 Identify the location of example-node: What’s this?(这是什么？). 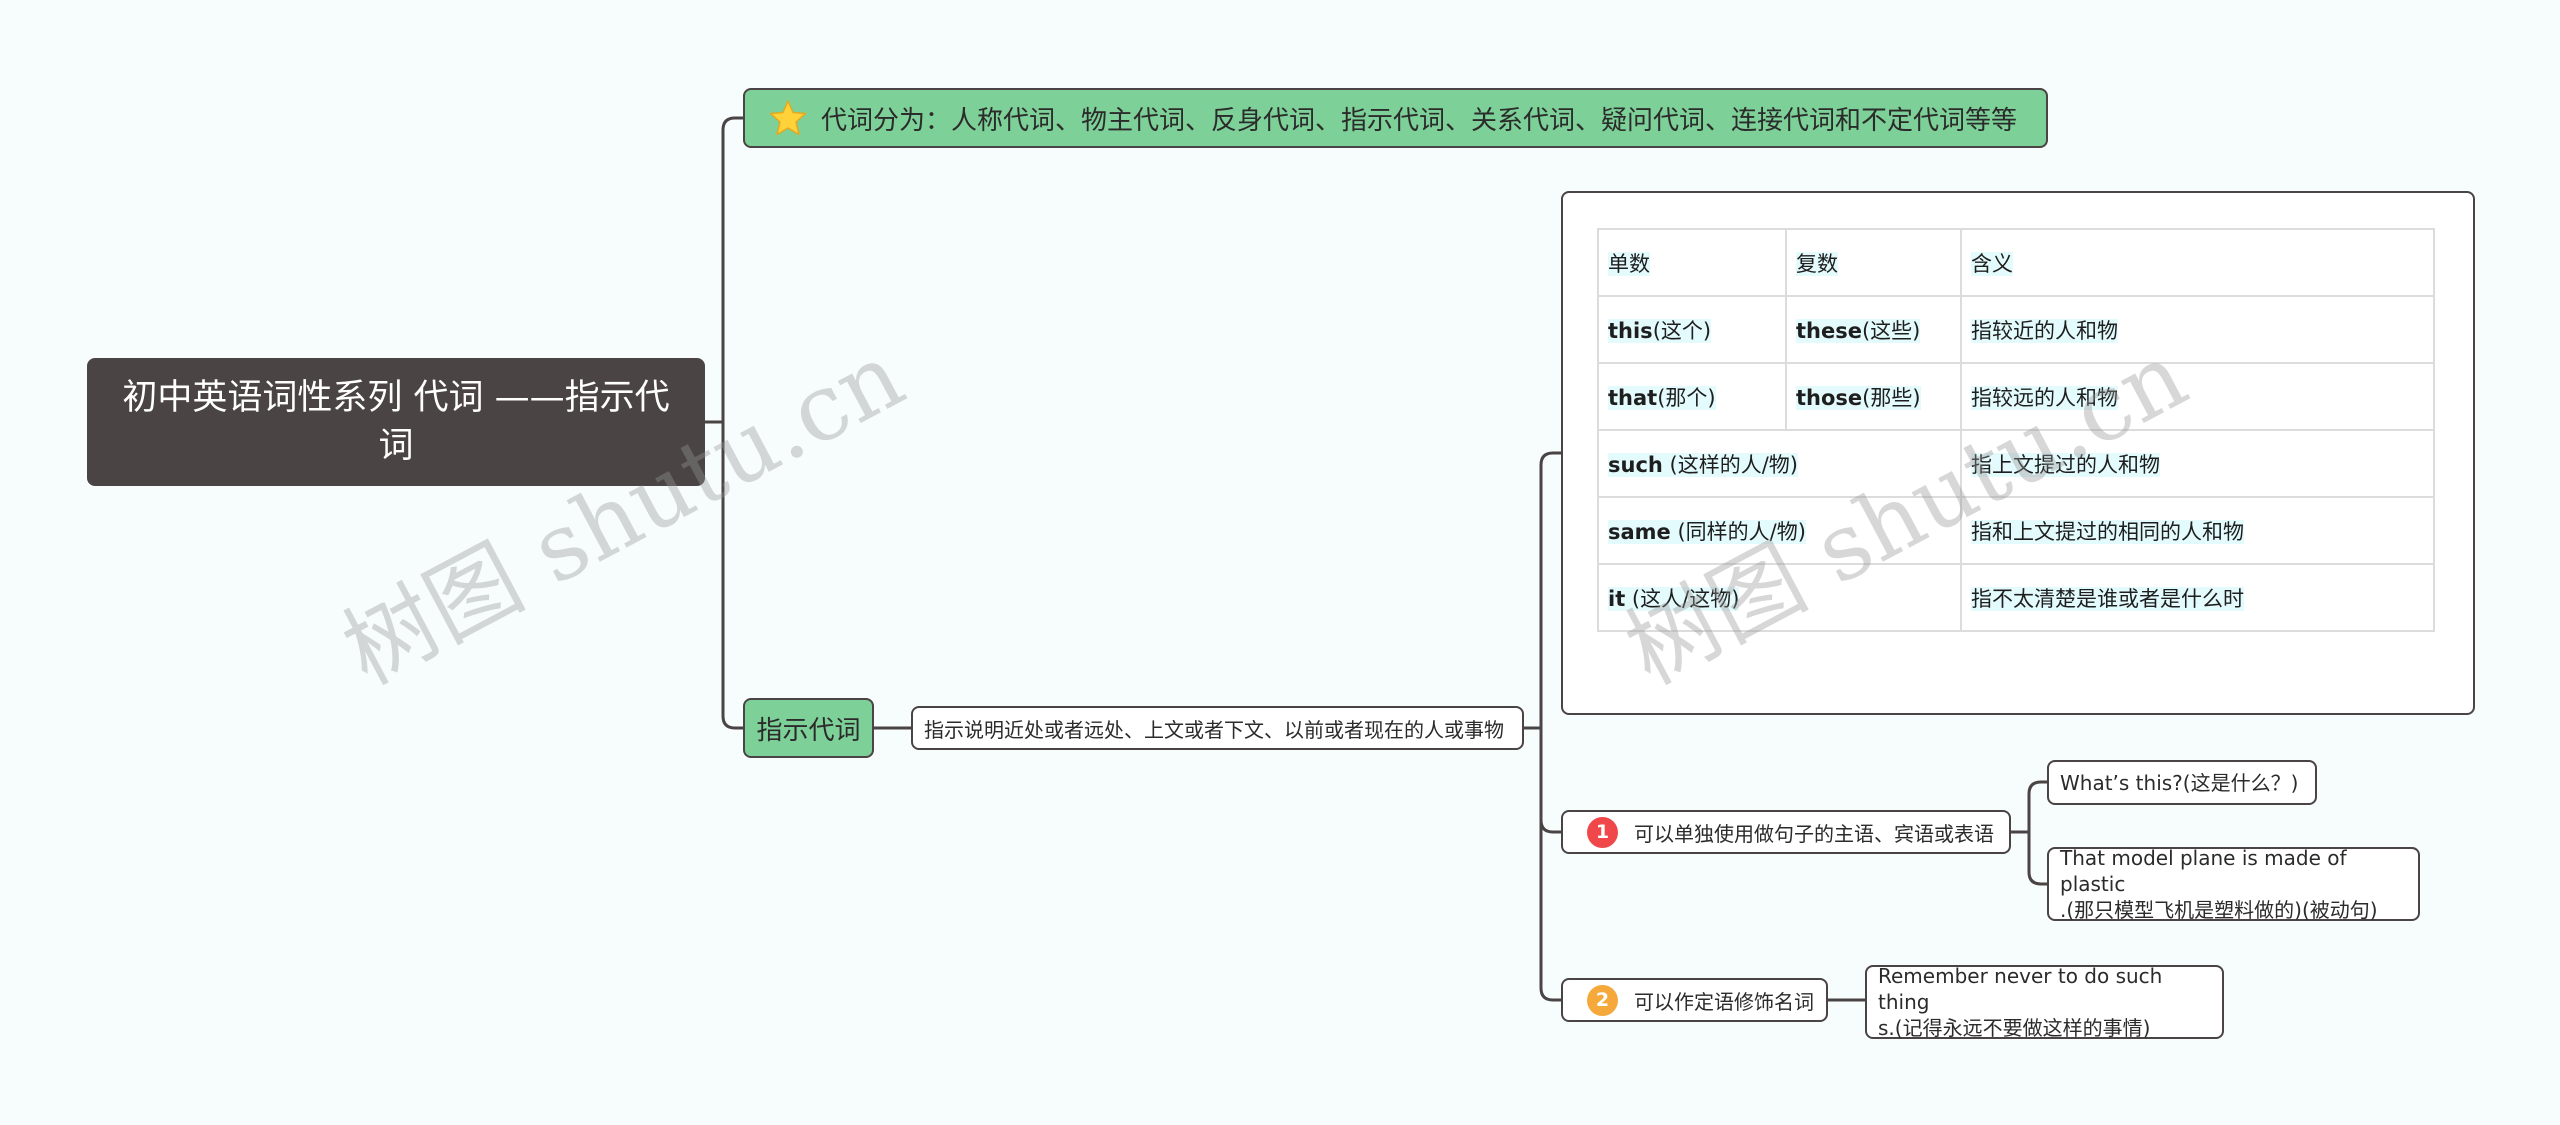
(2182, 782).